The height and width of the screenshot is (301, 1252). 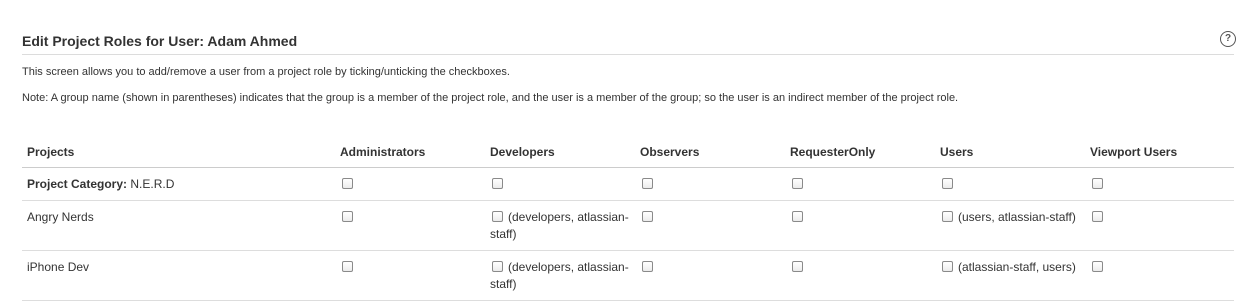 I want to click on category-developers-checkbox, so click(x=497, y=183).